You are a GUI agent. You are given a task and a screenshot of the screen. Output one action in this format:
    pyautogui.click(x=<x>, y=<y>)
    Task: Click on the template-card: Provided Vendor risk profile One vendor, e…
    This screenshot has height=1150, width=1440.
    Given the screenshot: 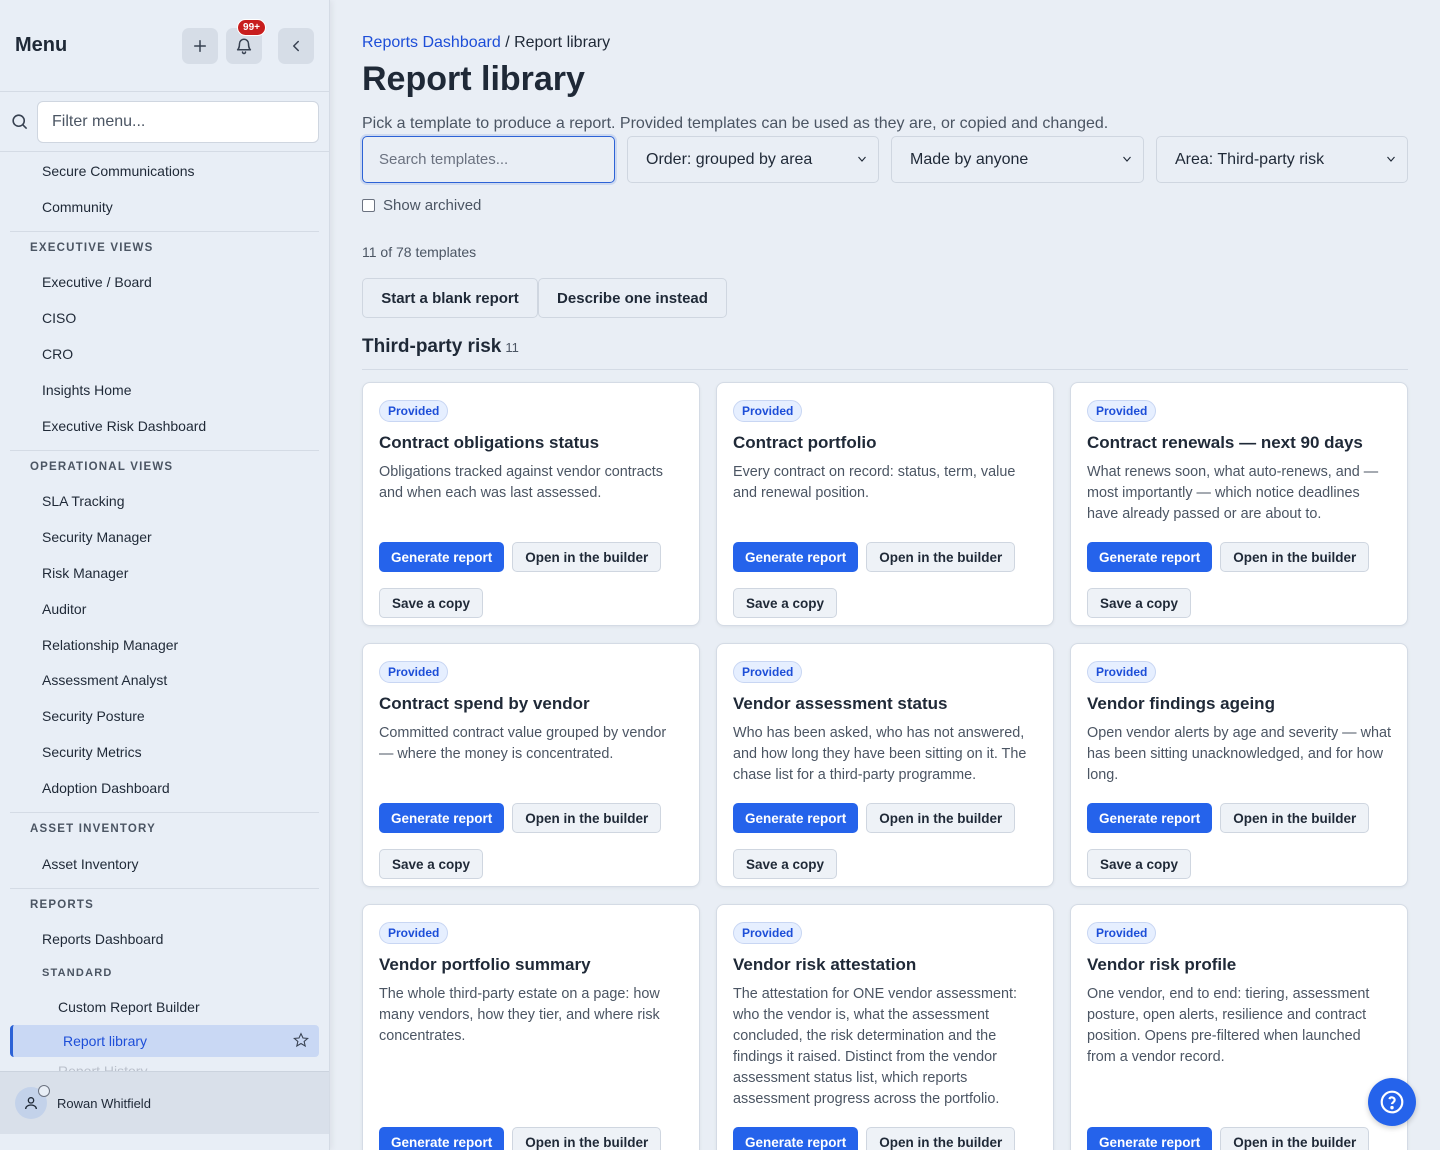 What is the action you would take?
    pyautogui.click(x=1239, y=1027)
    